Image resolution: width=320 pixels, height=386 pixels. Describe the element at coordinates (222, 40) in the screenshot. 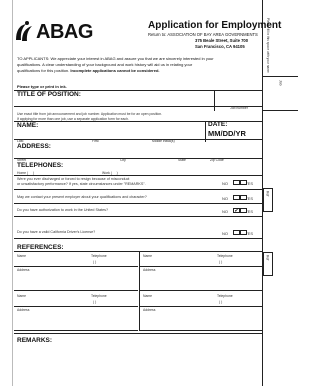

I see `address-line1: 375 Beale Street, Suite 700` at that location.